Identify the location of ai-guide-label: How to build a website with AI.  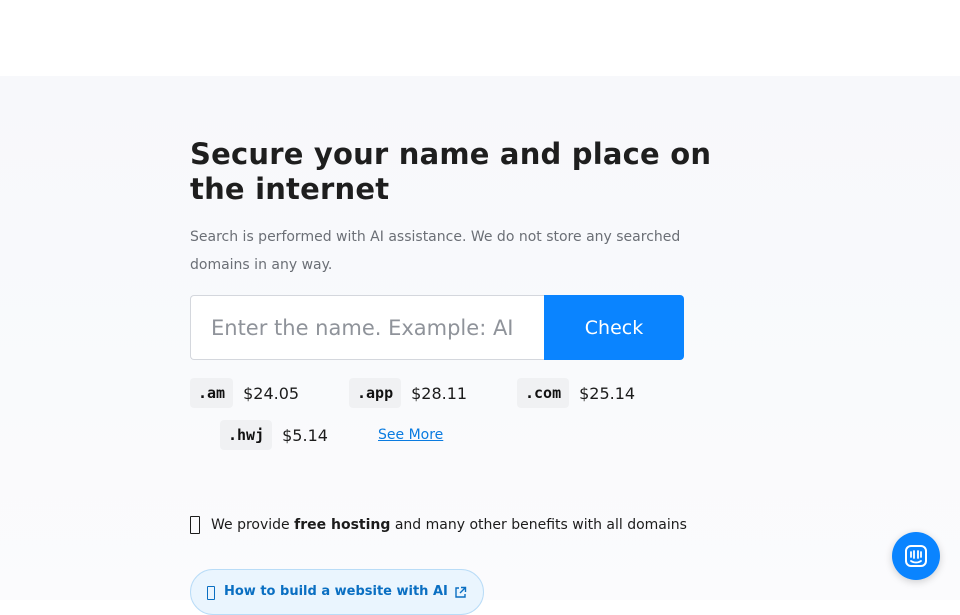
(336, 591).